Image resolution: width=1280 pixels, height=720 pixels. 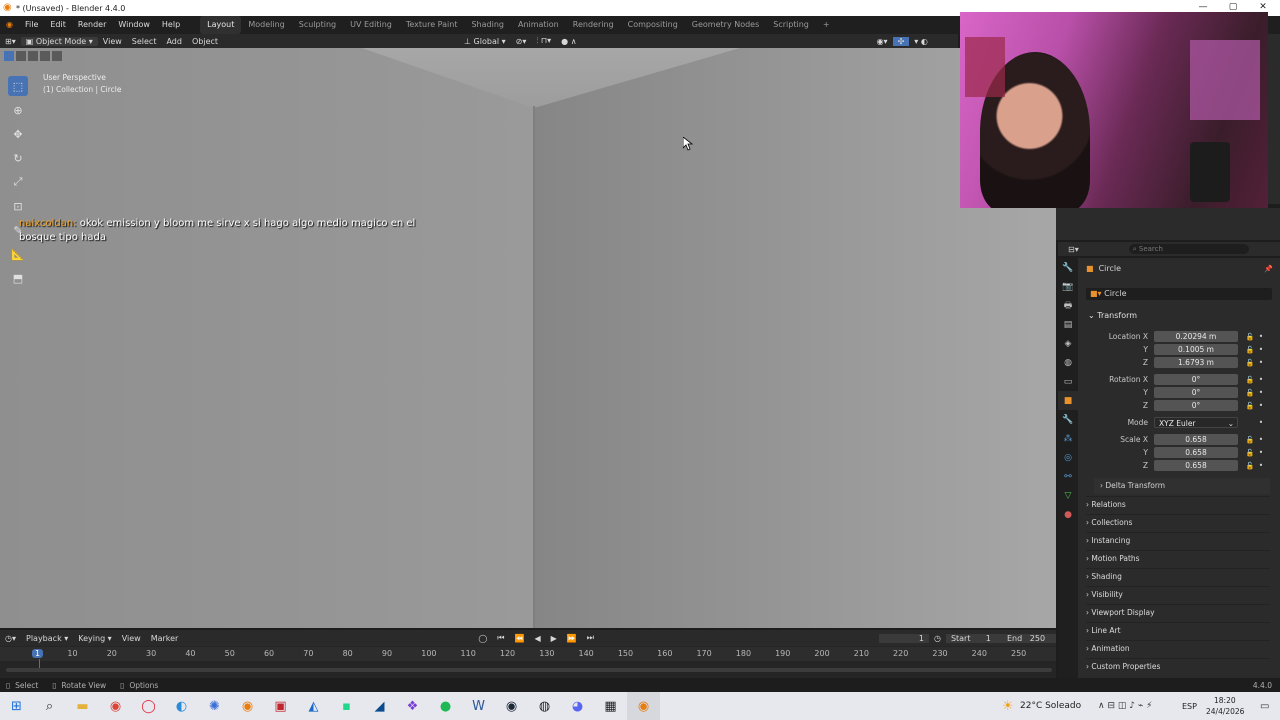 What do you see at coordinates (590, 638) in the screenshot?
I see `jump-end-icon: ⏭` at bounding box center [590, 638].